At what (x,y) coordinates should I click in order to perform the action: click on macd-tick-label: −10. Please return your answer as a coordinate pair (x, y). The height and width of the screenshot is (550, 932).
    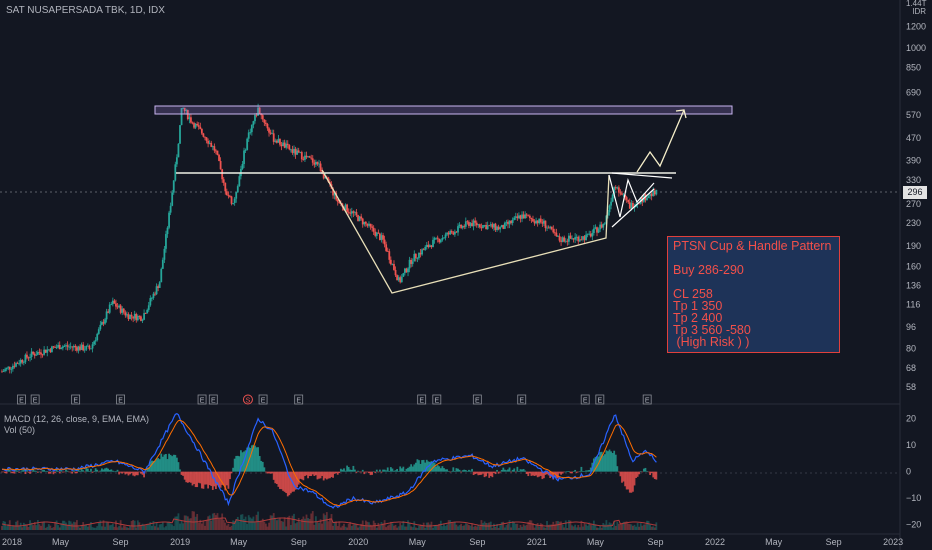
    Looking at the image, I should click on (913, 498).